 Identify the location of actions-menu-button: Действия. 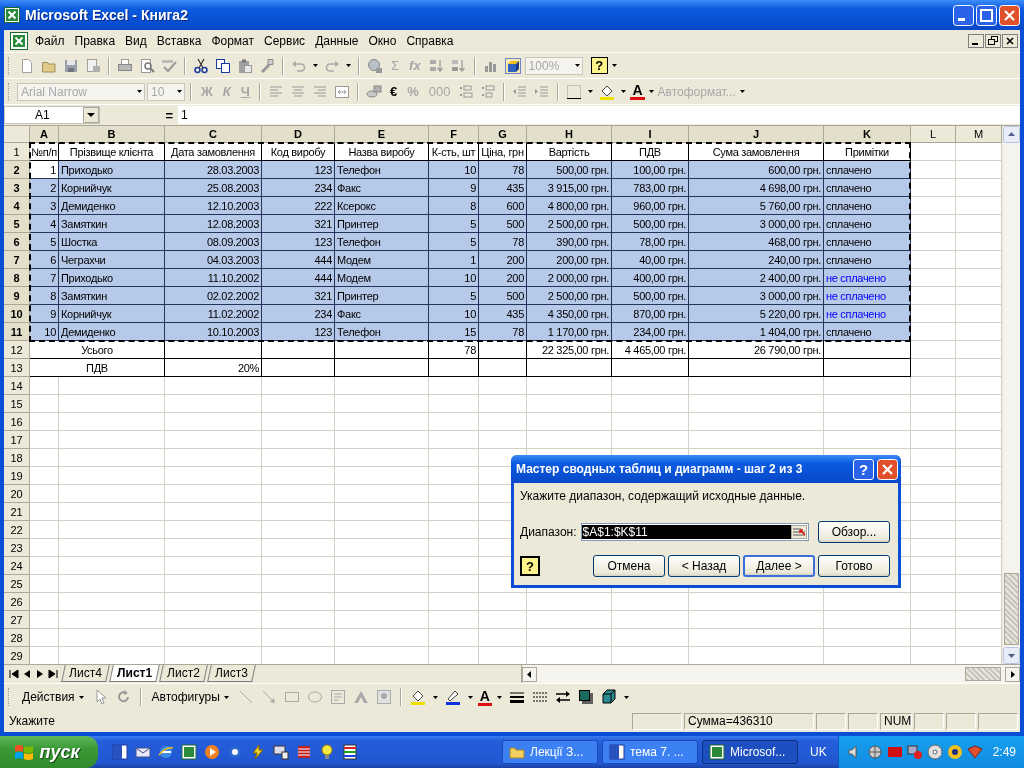
(53, 697).